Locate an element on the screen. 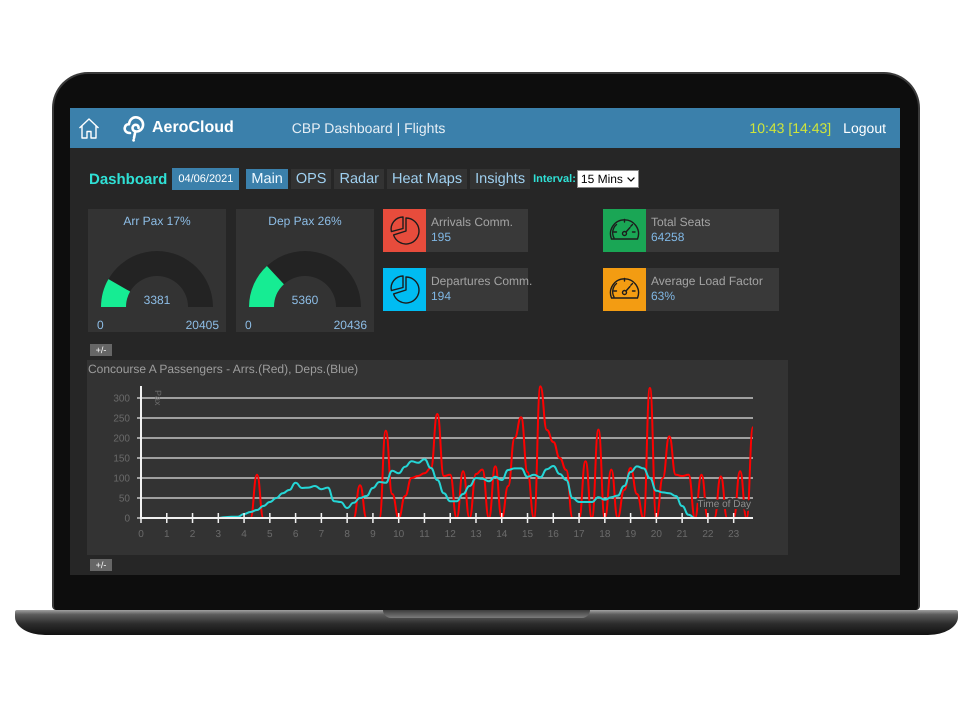 The width and height of the screenshot is (973, 702). gauge-max: 20405 is located at coordinates (202, 325).